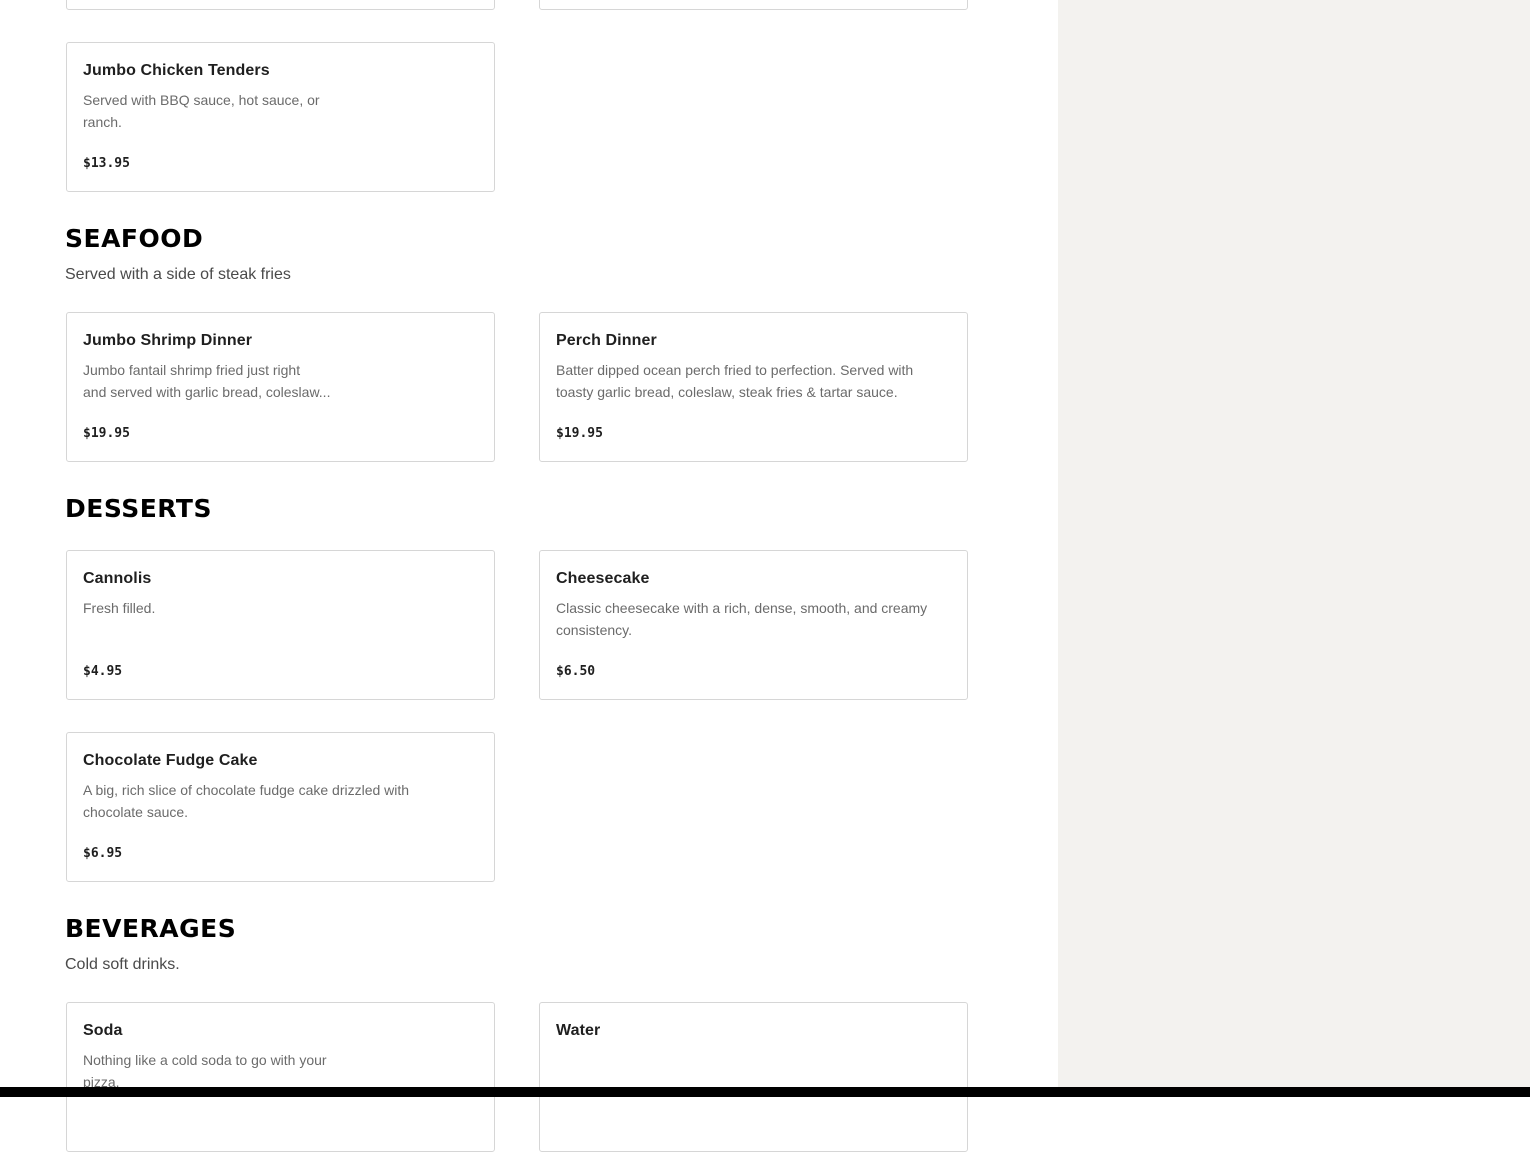  What do you see at coordinates (603, 578) in the screenshot?
I see `menu-item-name: Cheesecake` at bounding box center [603, 578].